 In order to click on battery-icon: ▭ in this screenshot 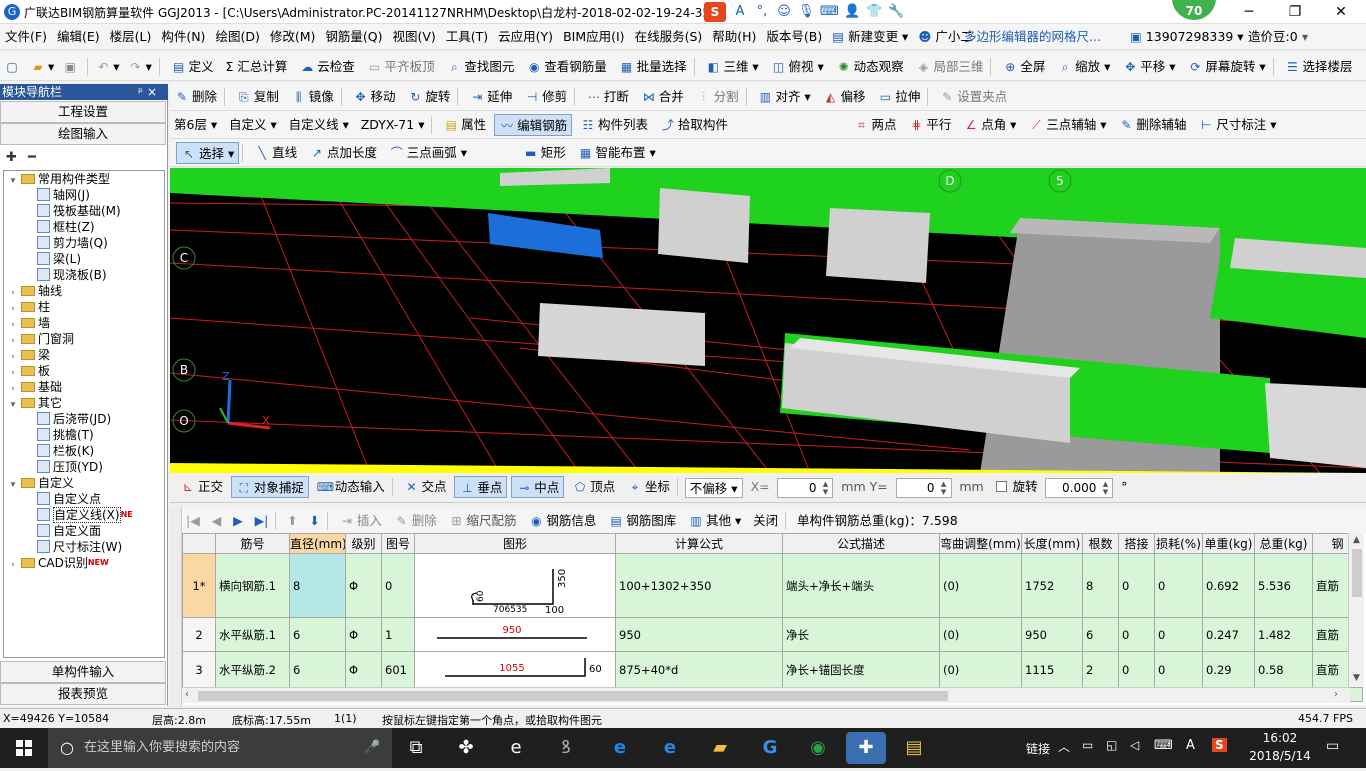, I will do `click(1087, 745)`.